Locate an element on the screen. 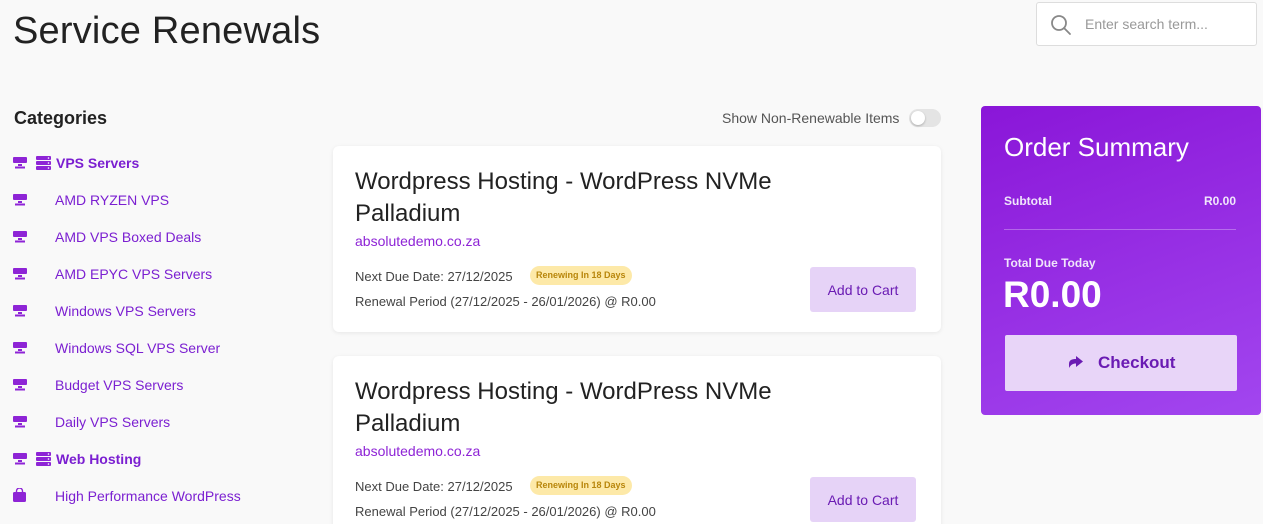 This screenshot has width=1263, height=524. category-amd-epyc-vps-servers: AMD EPYC VPS Servers is located at coordinates (150, 274).